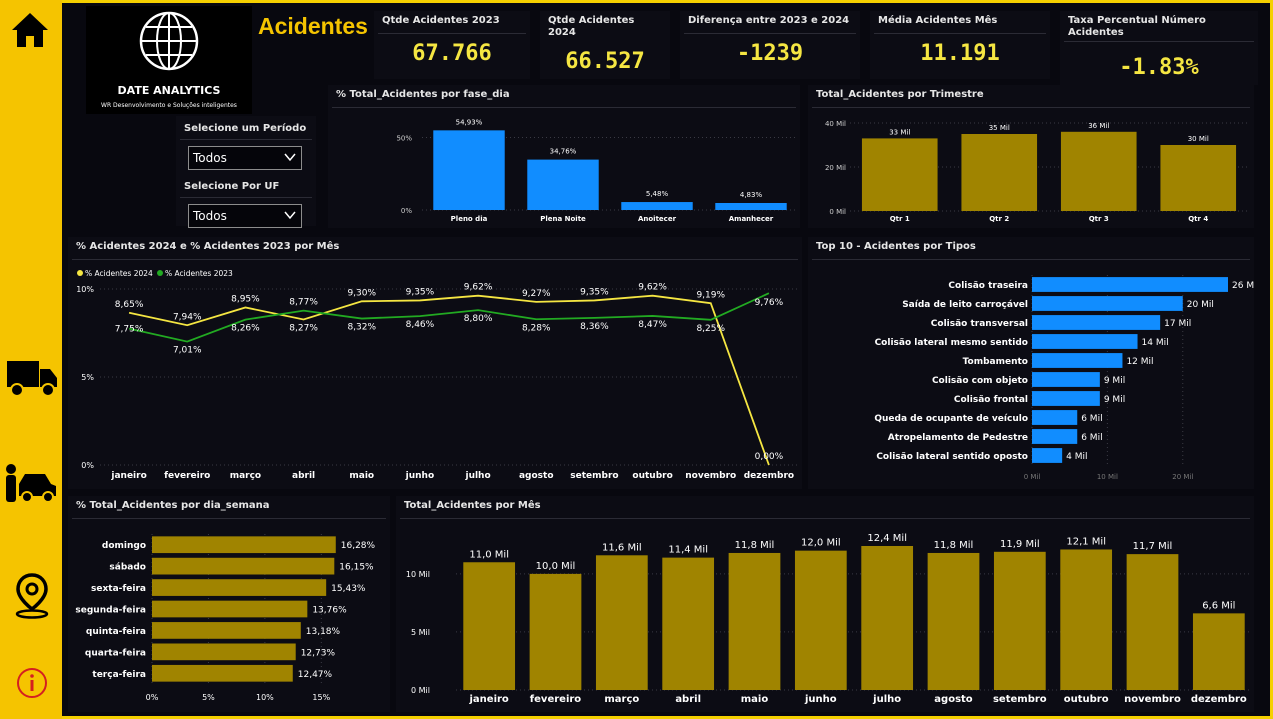 This screenshot has height=719, width=1273. I want to click on y-tick-label: 0 Mil, so click(837, 212).